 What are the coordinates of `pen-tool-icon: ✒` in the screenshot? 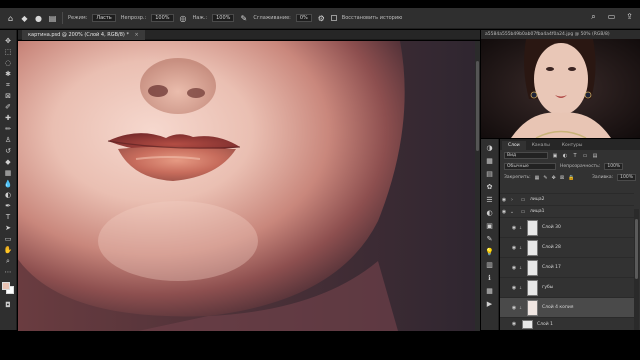 It's located at (8, 206).